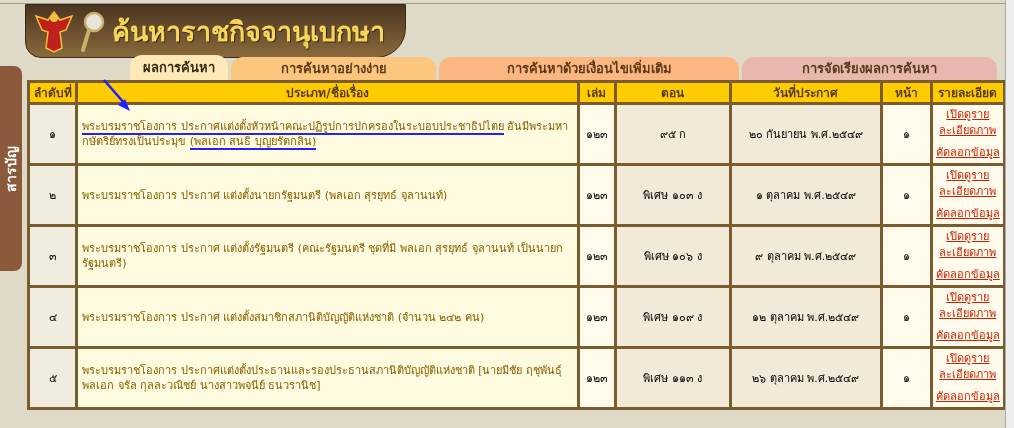 The image size is (1014, 428). What do you see at coordinates (327, 256) in the screenshot?
I see `title-cell: พระบรมราชโองการ ประกาศ แต่งตั้งรัฐมนตรี (คณะรัฐมนตรี ชุดที่มี พลเอก สุรยุทธ์ จุลานนท์ เป็นนายกรัฐมนตรี)` at bounding box center [327, 256].